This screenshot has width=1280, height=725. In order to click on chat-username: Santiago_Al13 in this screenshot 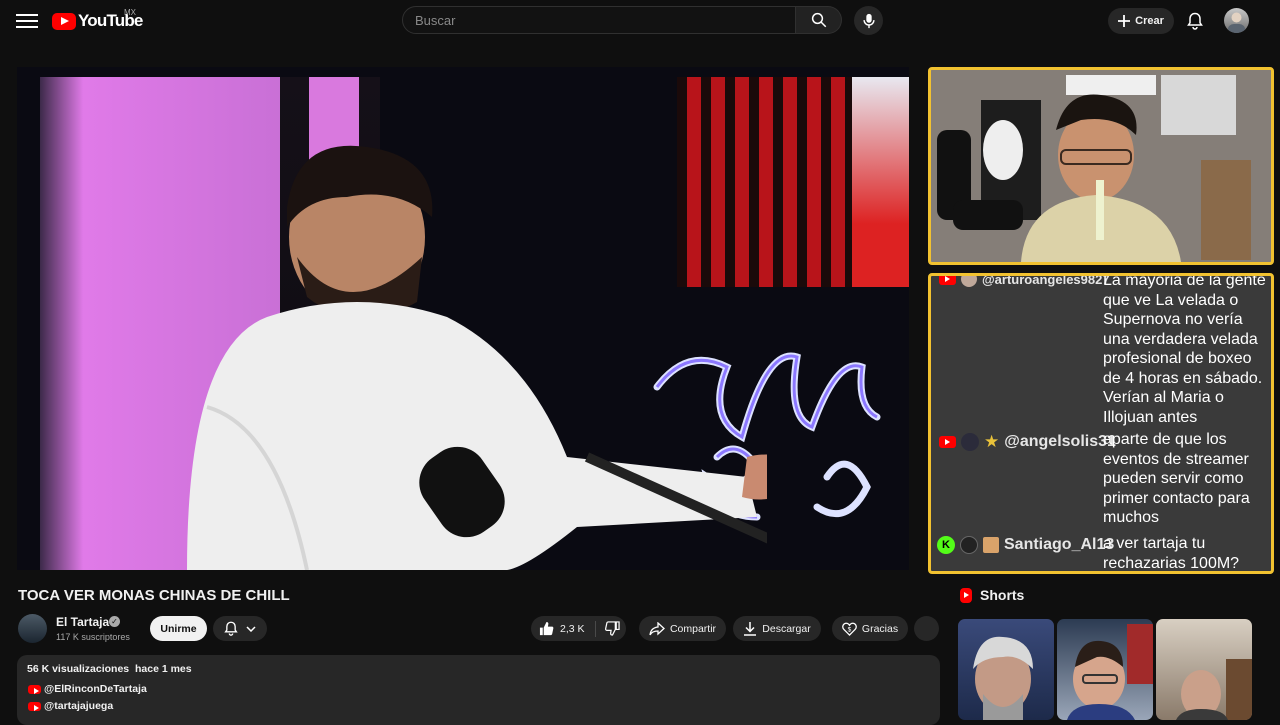, I will do `click(1059, 544)`.